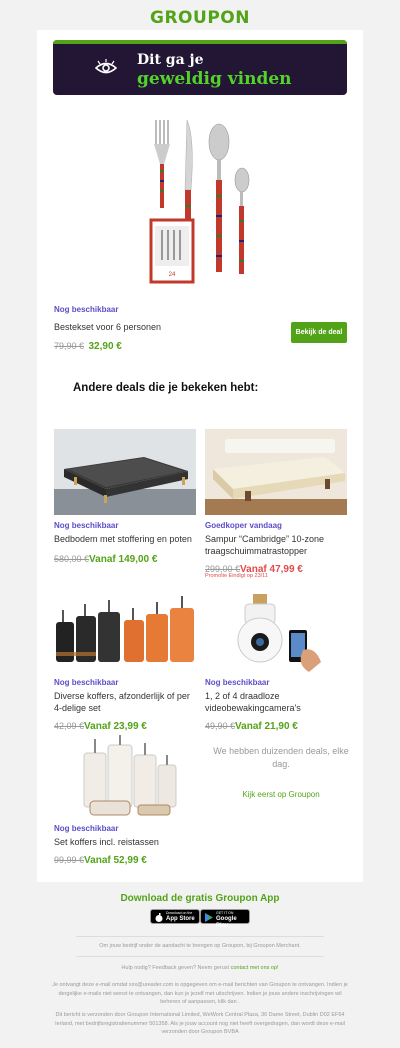 This screenshot has height=1048, width=400. Describe the element at coordinates (159, 917) in the screenshot. I see `apple-icon` at that location.